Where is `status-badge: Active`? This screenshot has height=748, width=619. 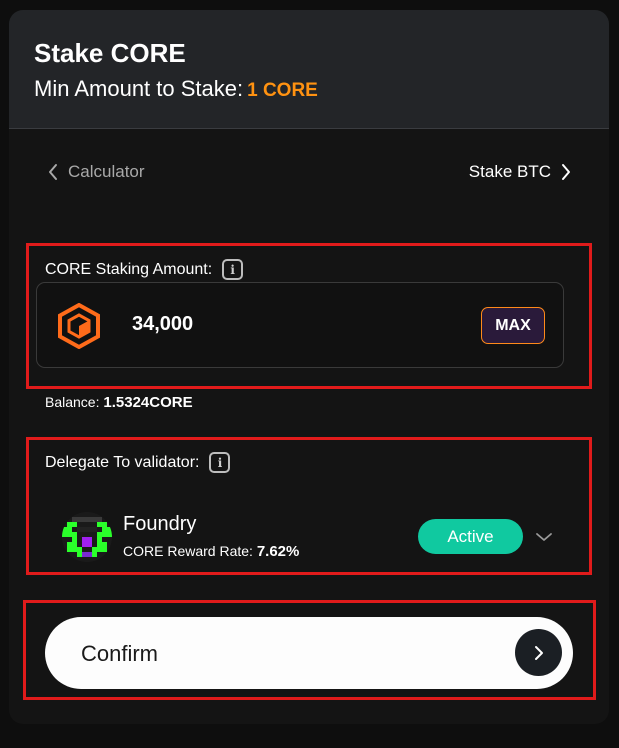
status-badge: Active is located at coordinates (470, 536).